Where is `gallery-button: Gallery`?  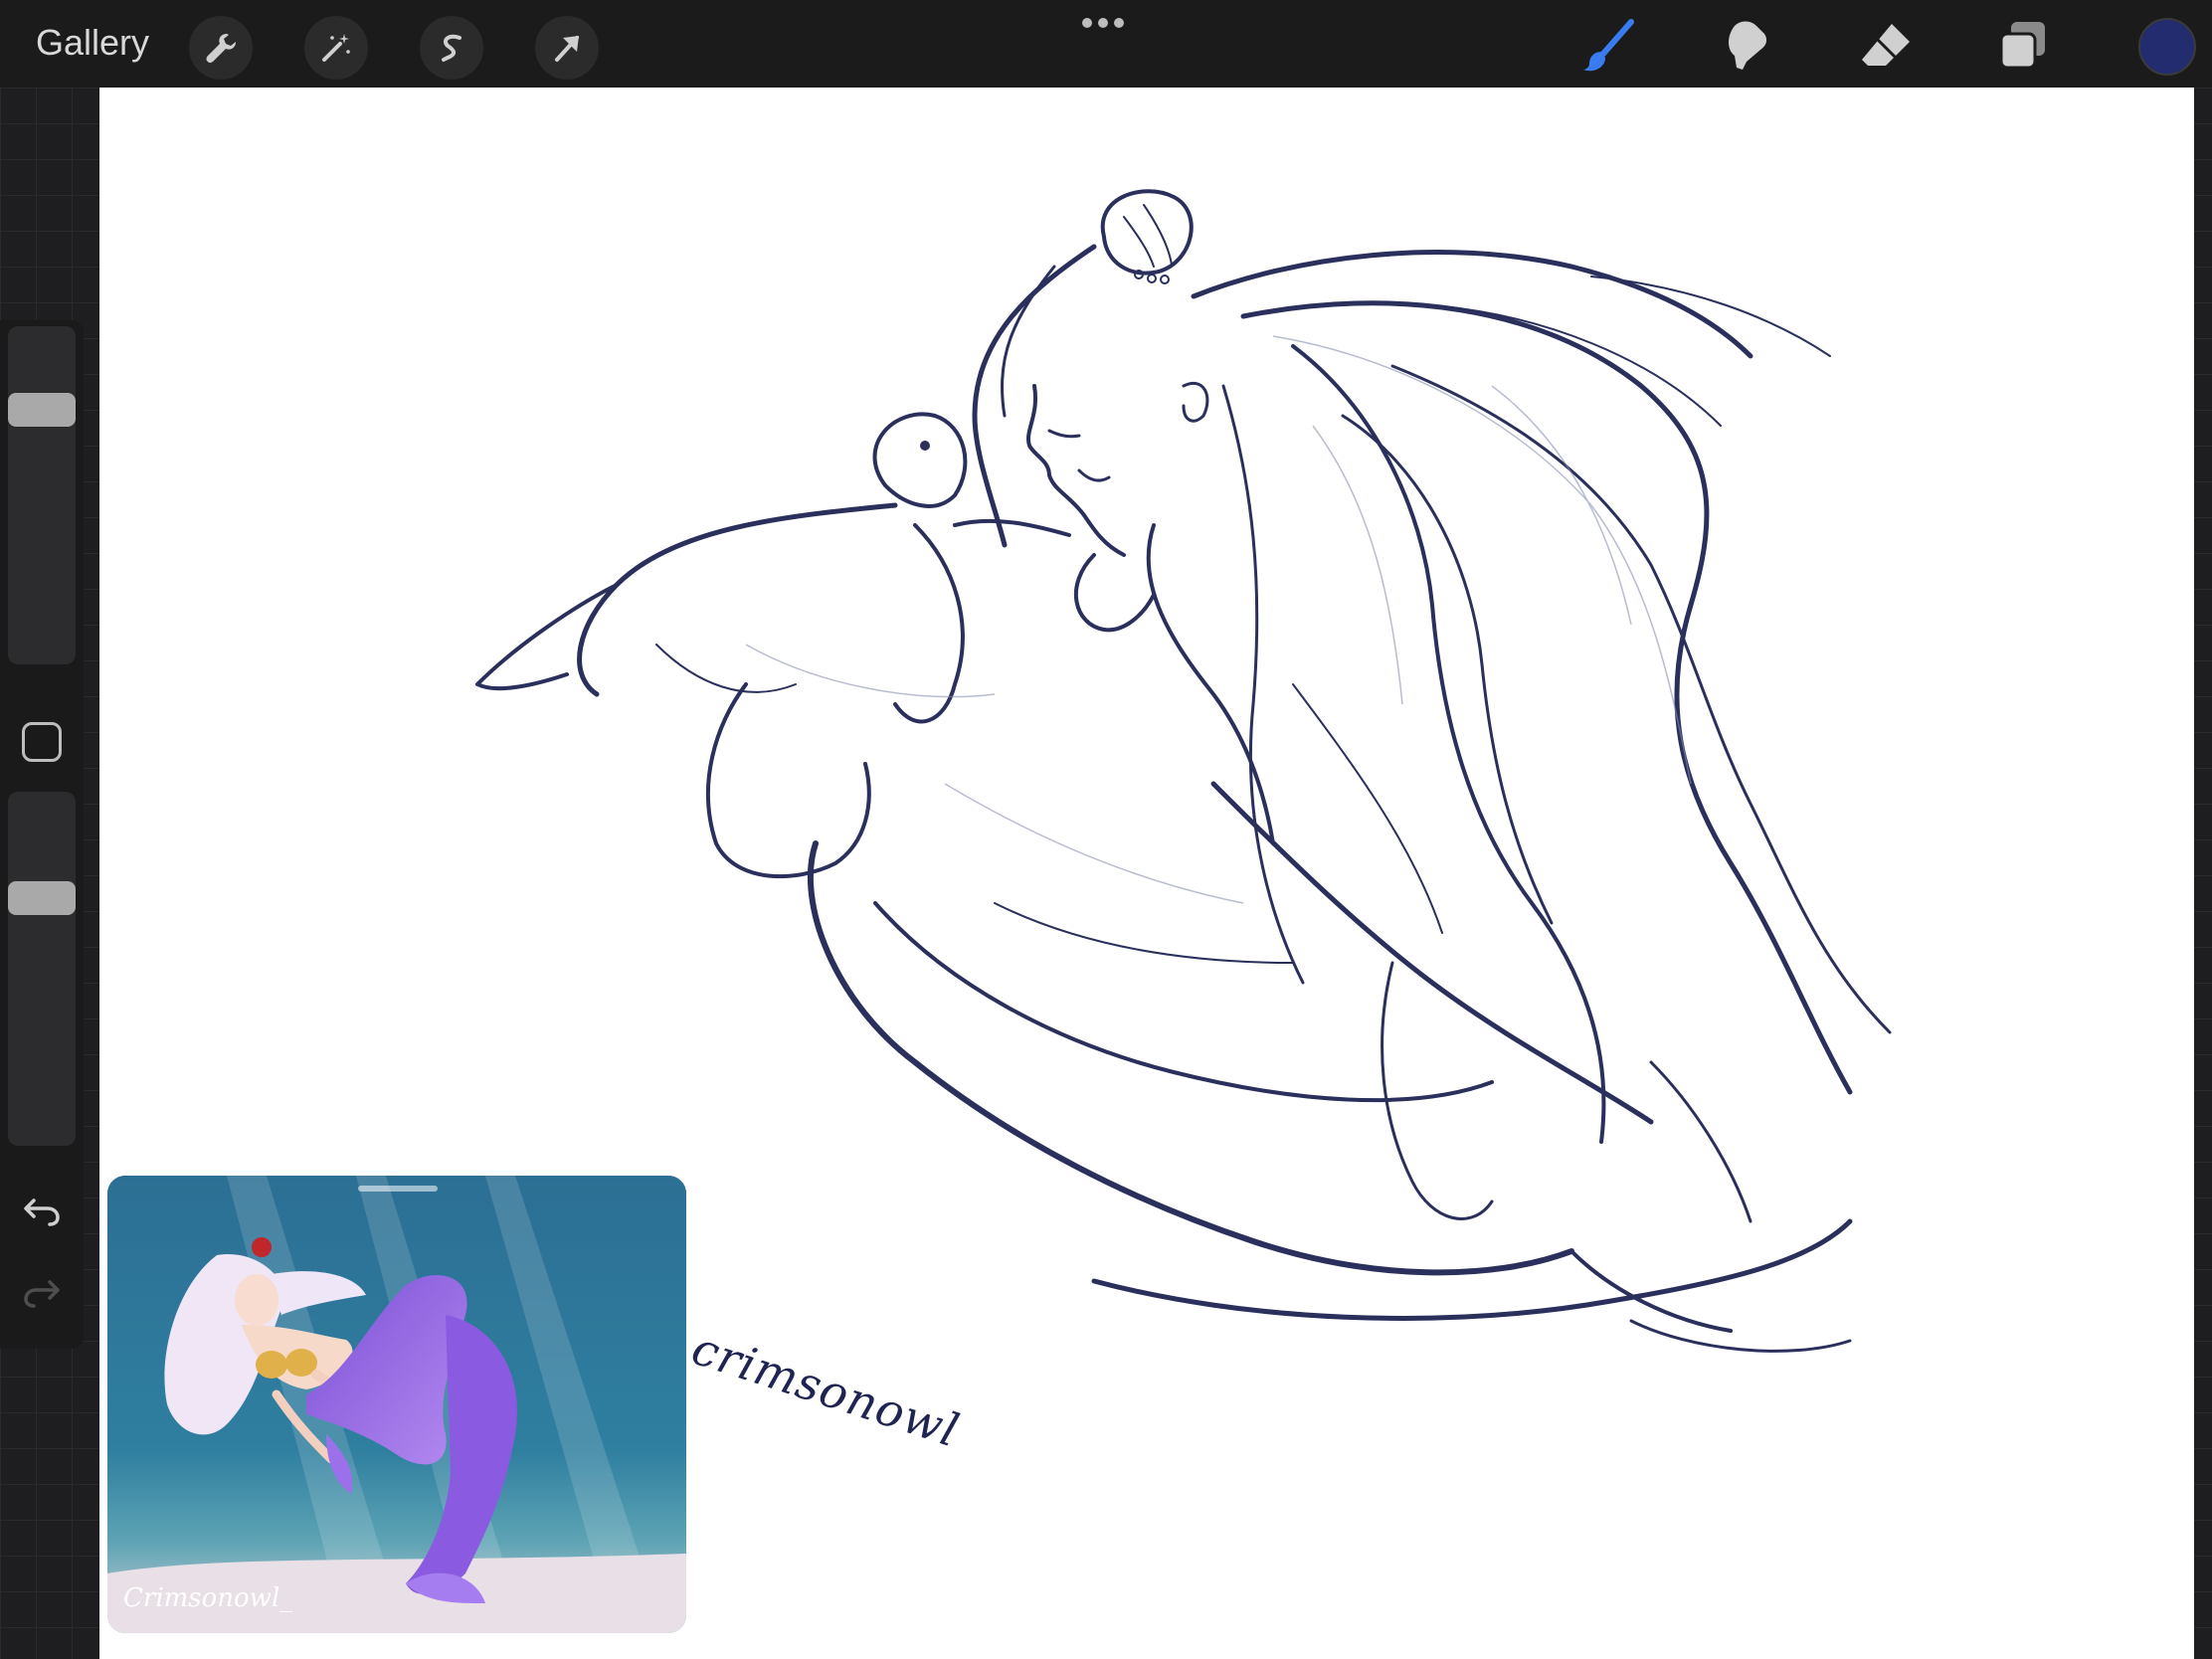
gallery-button: Gallery is located at coordinates (92, 43).